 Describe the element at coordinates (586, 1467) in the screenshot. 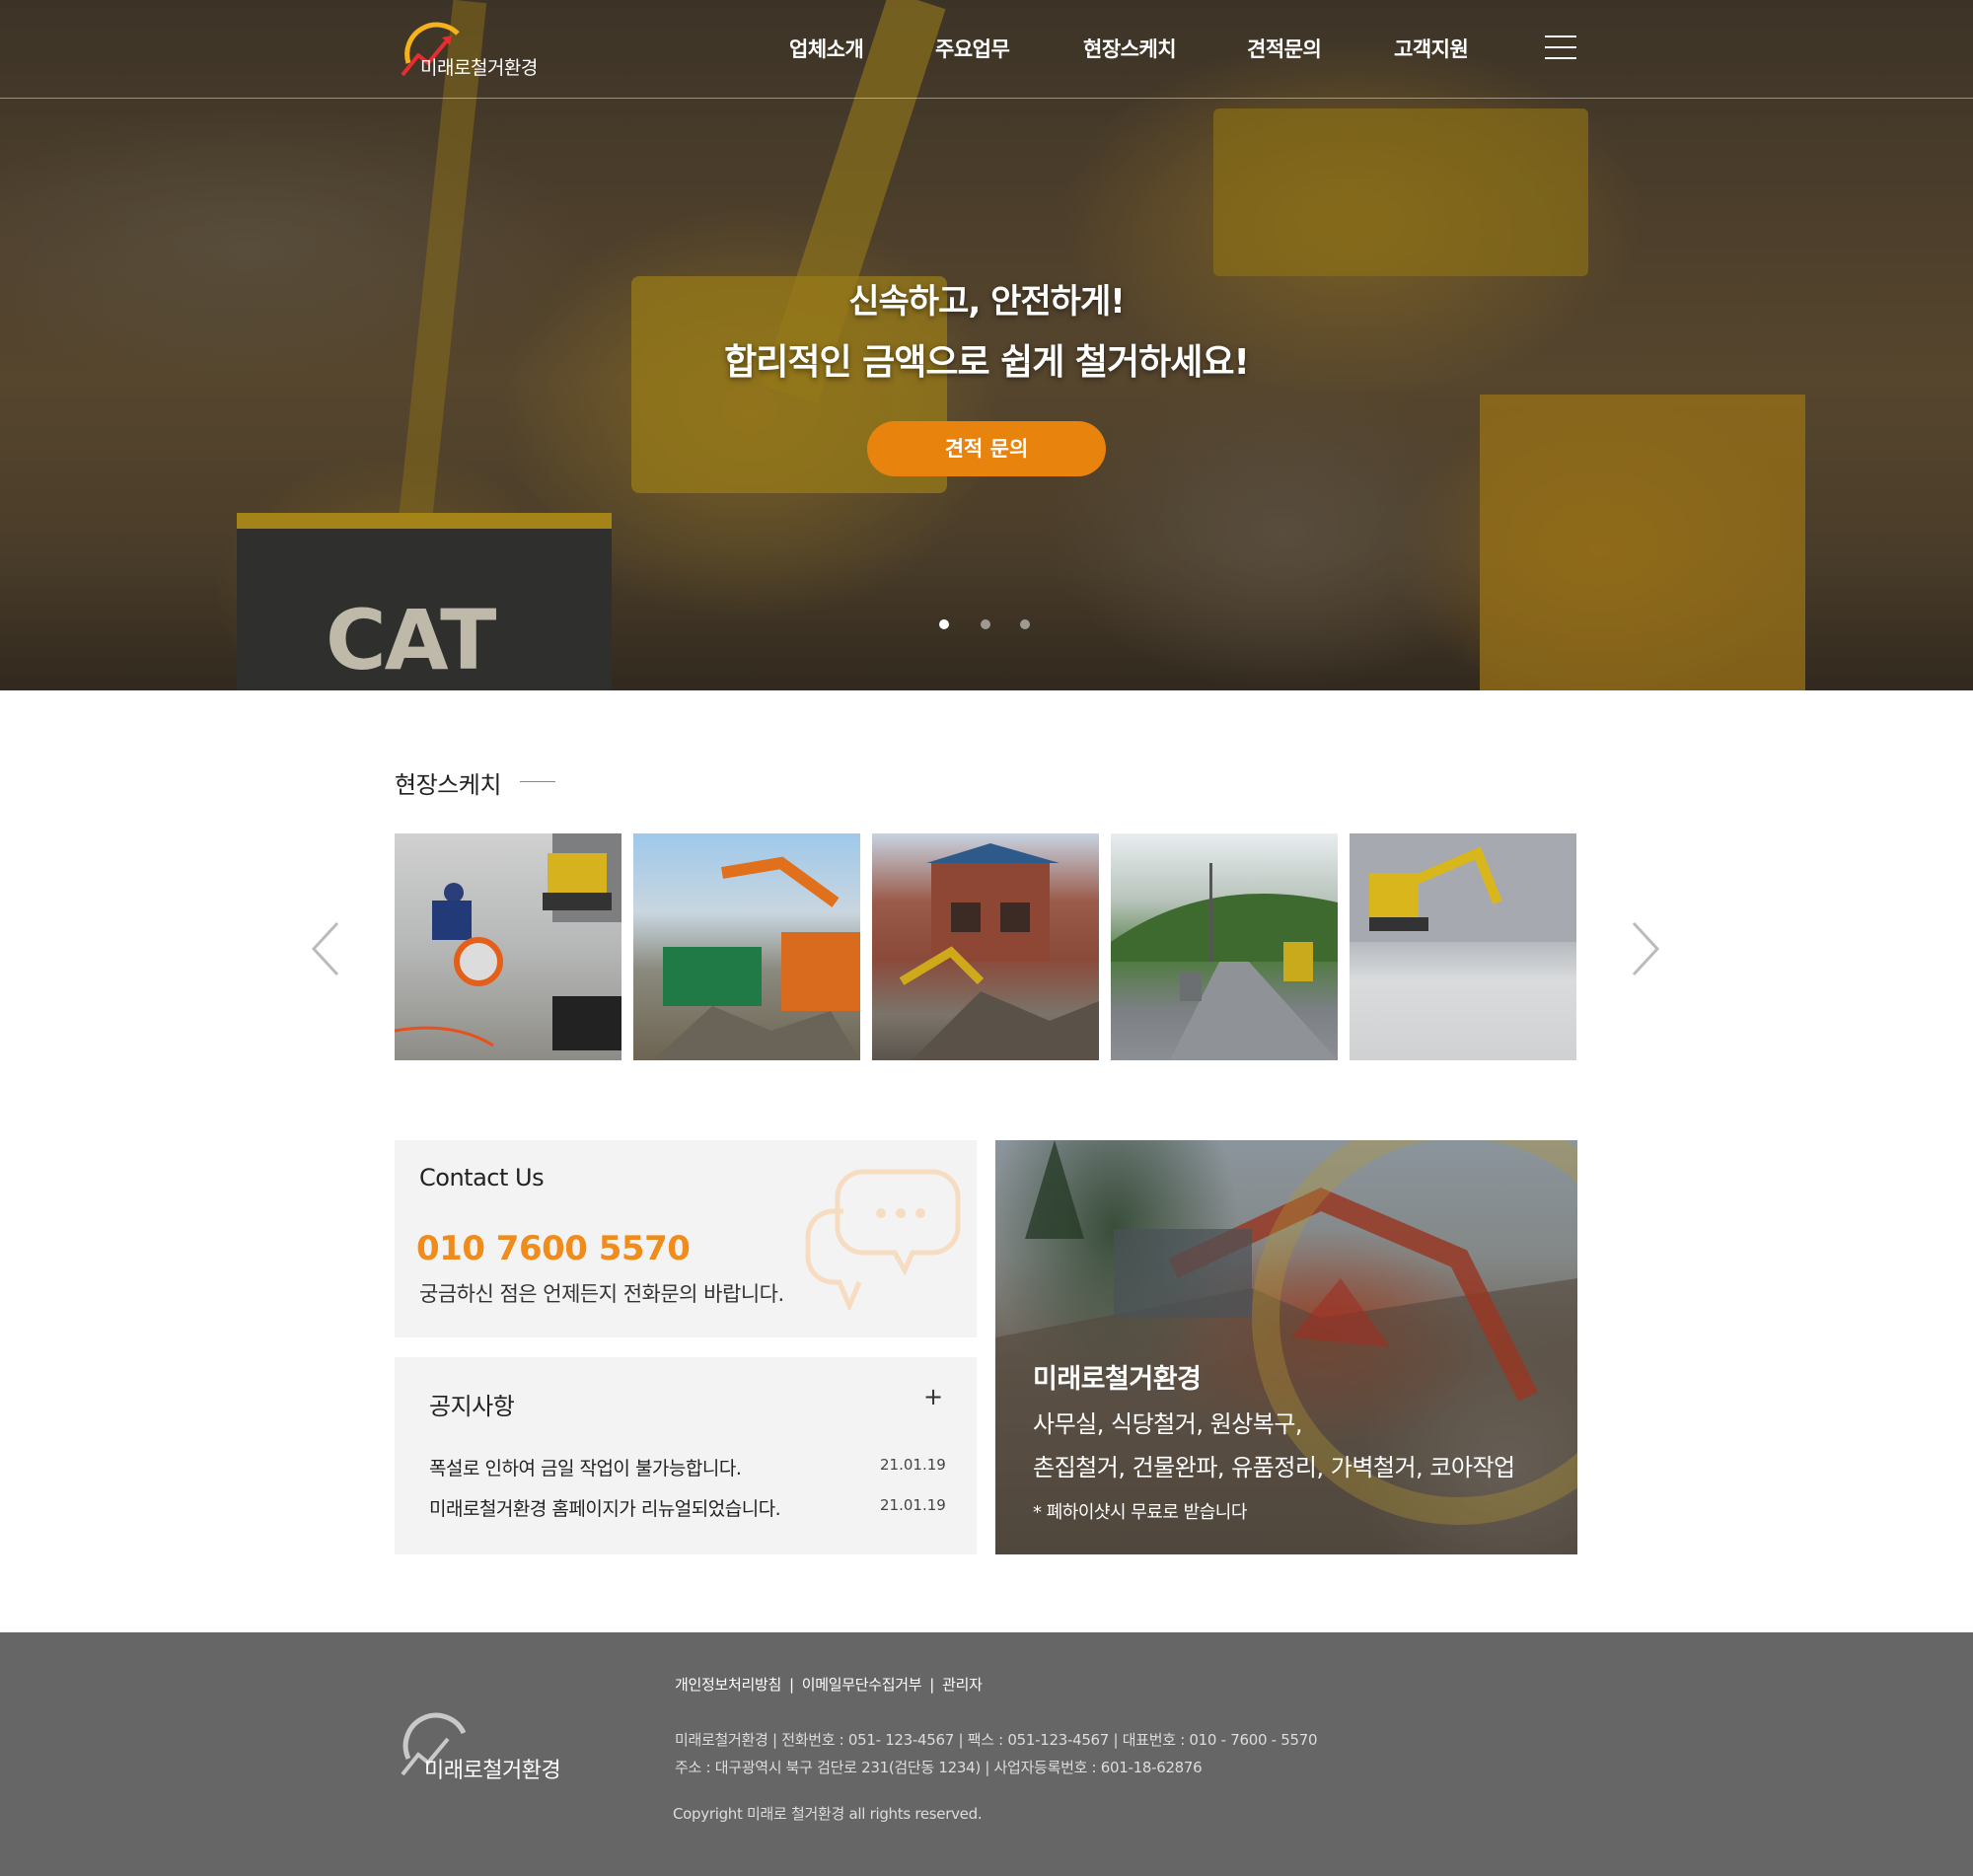

I see `notice-item-1: 폭설로 인하여 금일 작업이 불가능합니다.` at that location.